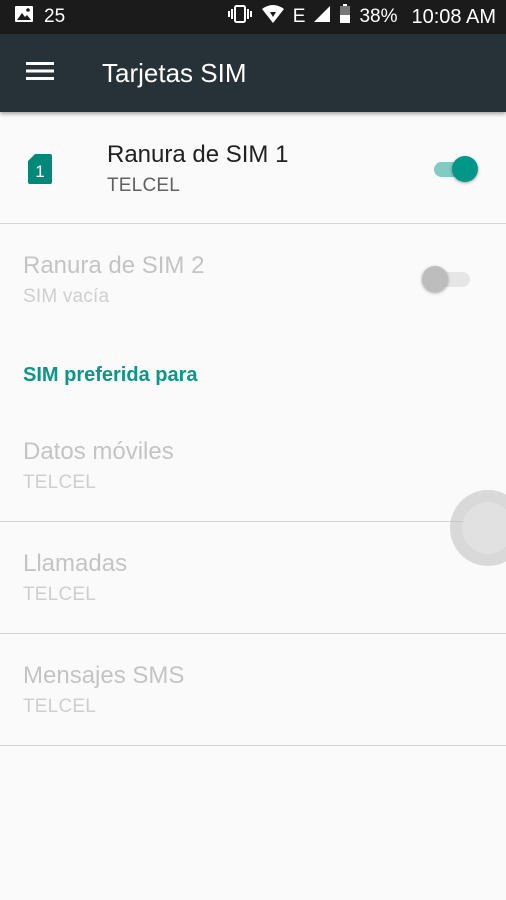 The width and height of the screenshot is (506, 900). What do you see at coordinates (253, 689) in the screenshot?
I see `sms-row: Mensajes SMS TELCEL` at bounding box center [253, 689].